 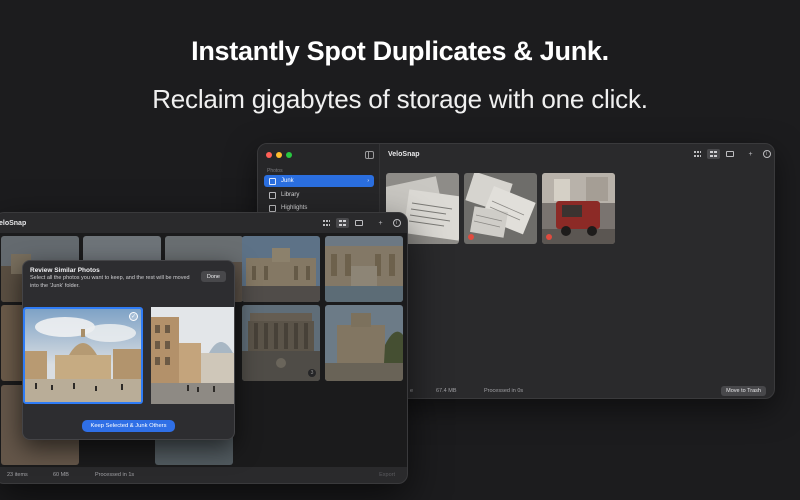 What do you see at coordinates (743, 391) in the screenshot?
I see `move-to-trash-button: Move to Trash` at bounding box center [743, 391].